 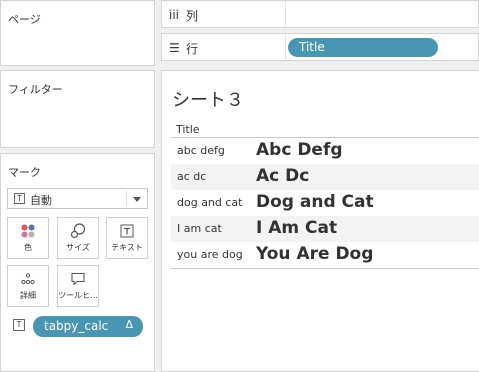 I want to click on text-button-label: テキスト, so click(x=127, y=247).